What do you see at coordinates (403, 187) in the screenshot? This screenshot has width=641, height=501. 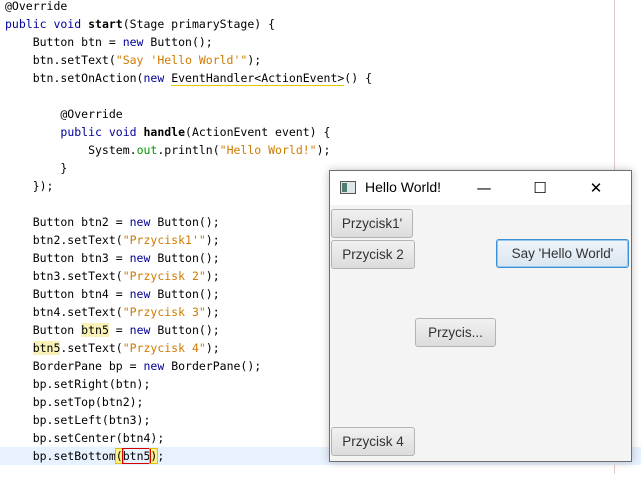 I see `window-title: Hello World!` at bounding box center [403, 187].